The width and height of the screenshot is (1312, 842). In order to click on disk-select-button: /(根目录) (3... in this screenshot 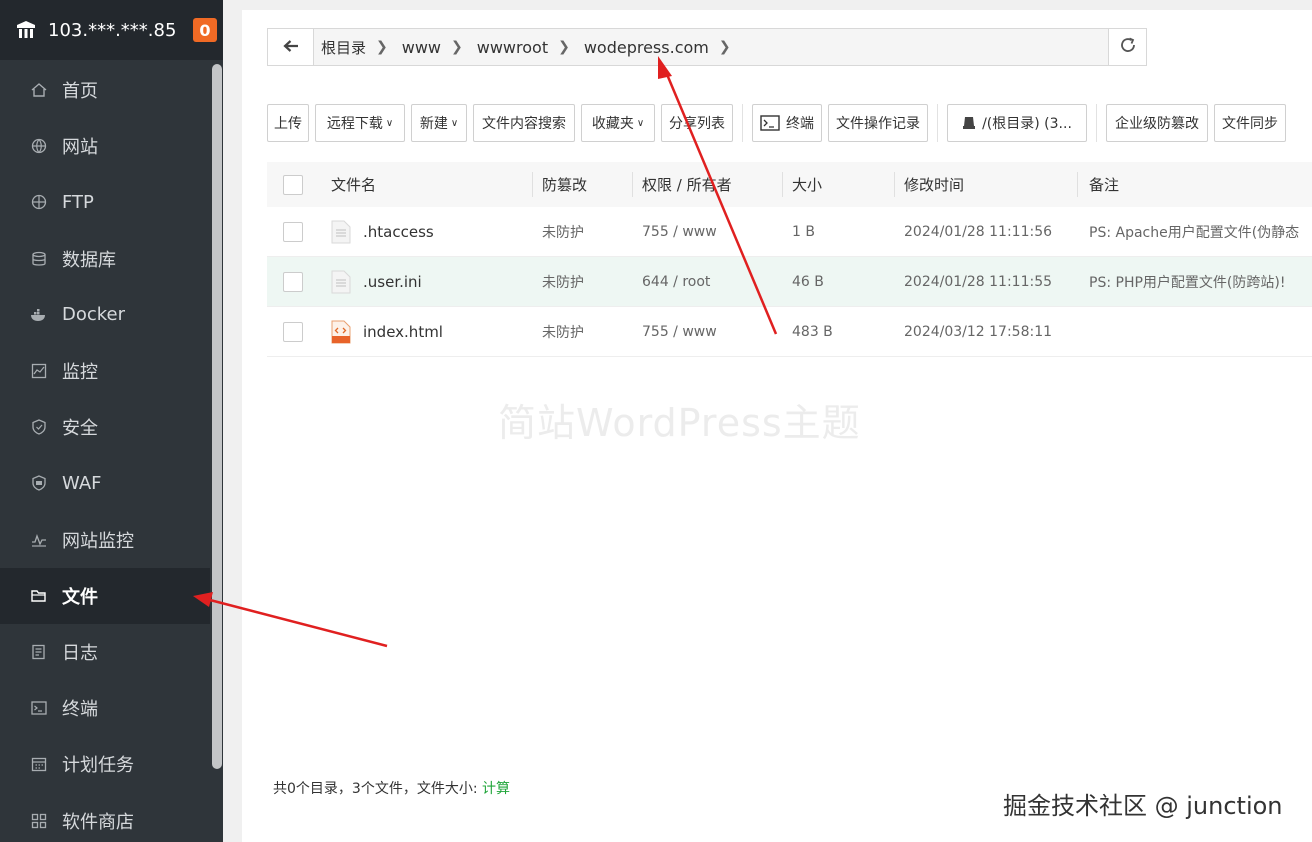, I will do `click(1017, 123)`.